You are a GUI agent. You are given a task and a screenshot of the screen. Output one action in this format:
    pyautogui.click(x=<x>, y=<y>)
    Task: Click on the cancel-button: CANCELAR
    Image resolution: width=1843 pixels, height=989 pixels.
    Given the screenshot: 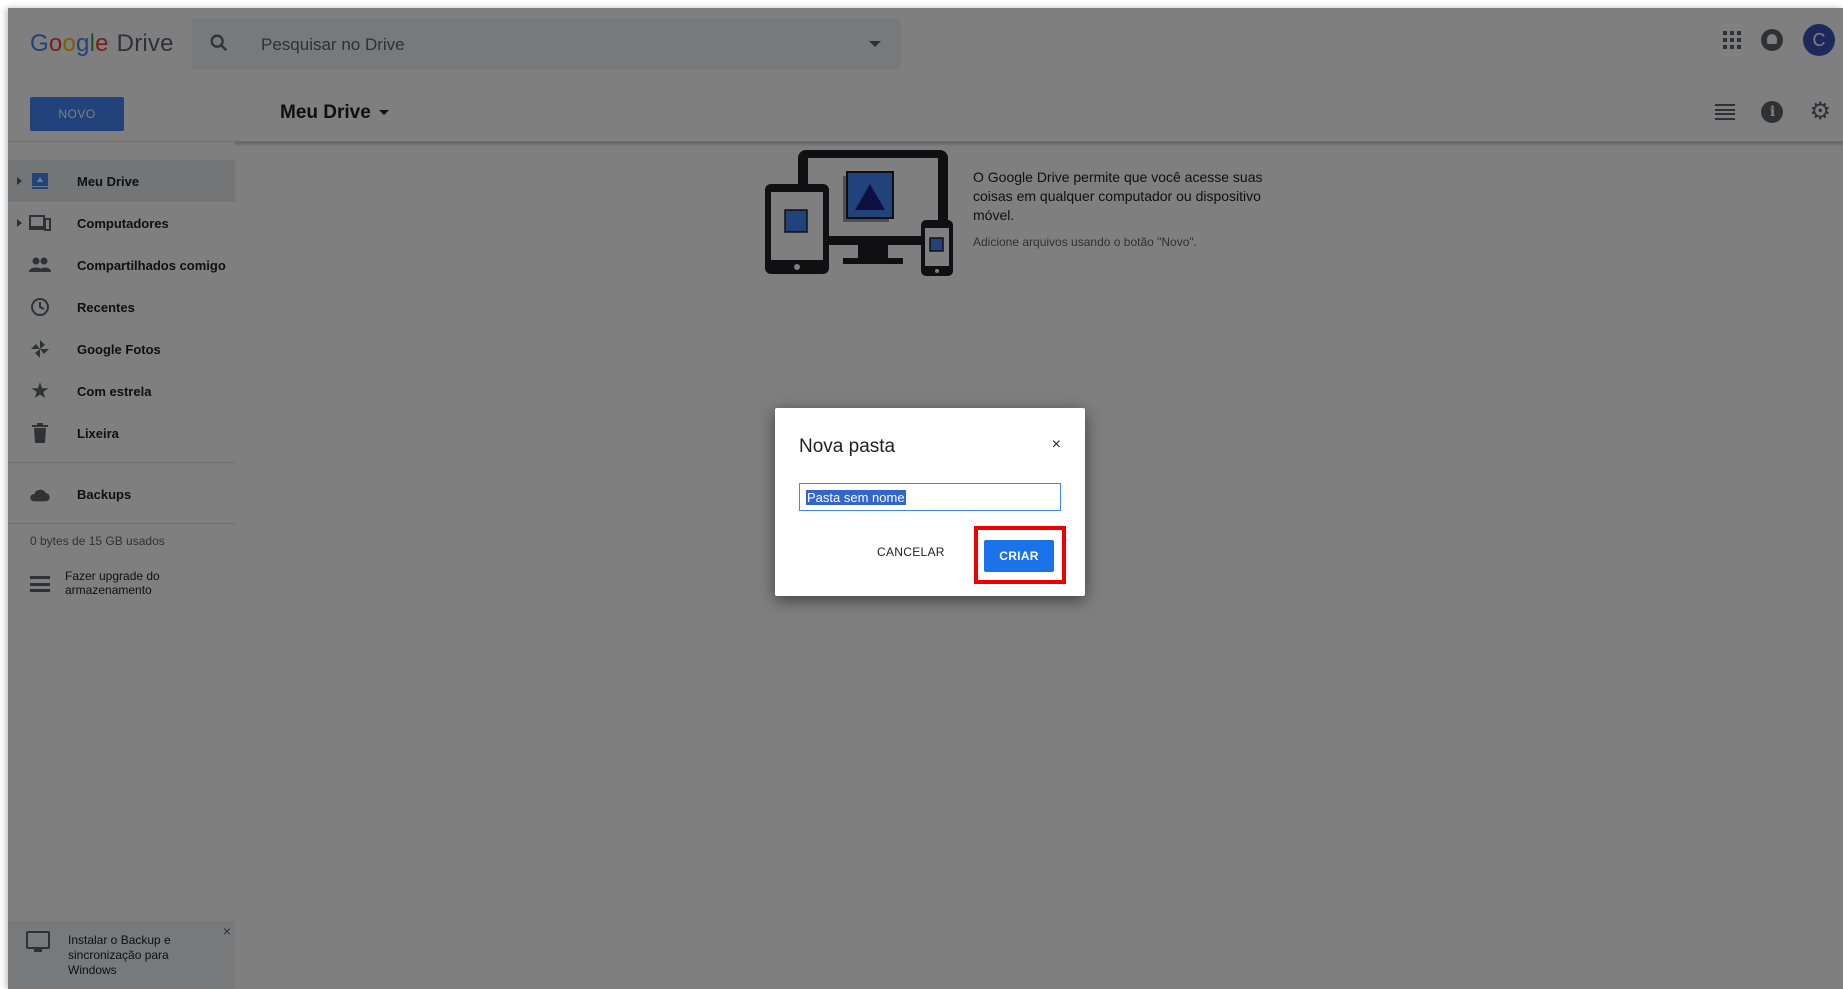 What is the action you would take?
    pyautogui.click(x=911, y=552)
    